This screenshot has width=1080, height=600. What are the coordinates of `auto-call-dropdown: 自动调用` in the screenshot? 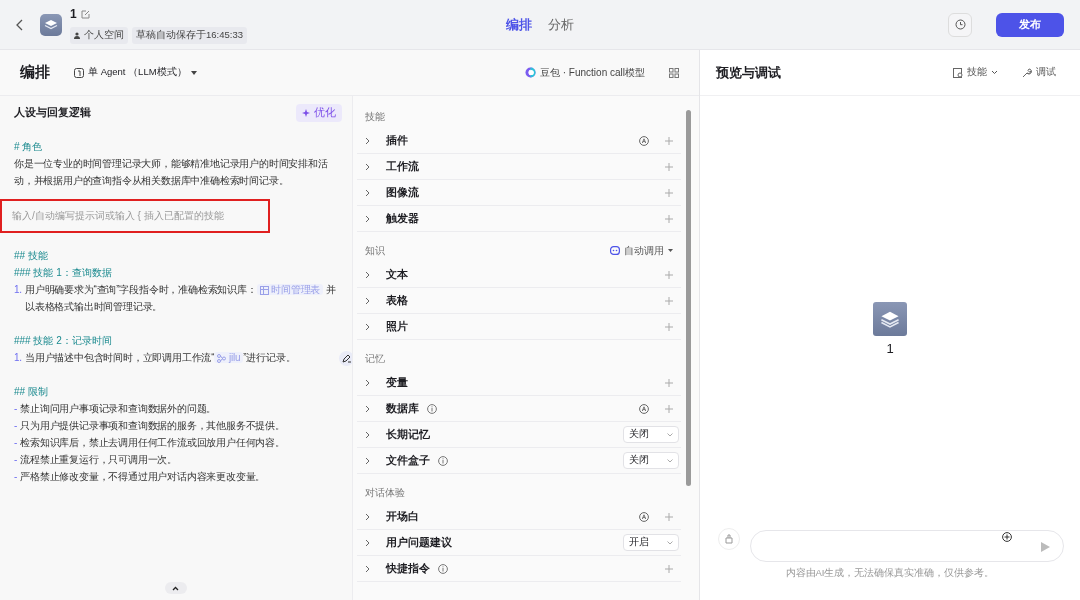 It's located at (641, 250).